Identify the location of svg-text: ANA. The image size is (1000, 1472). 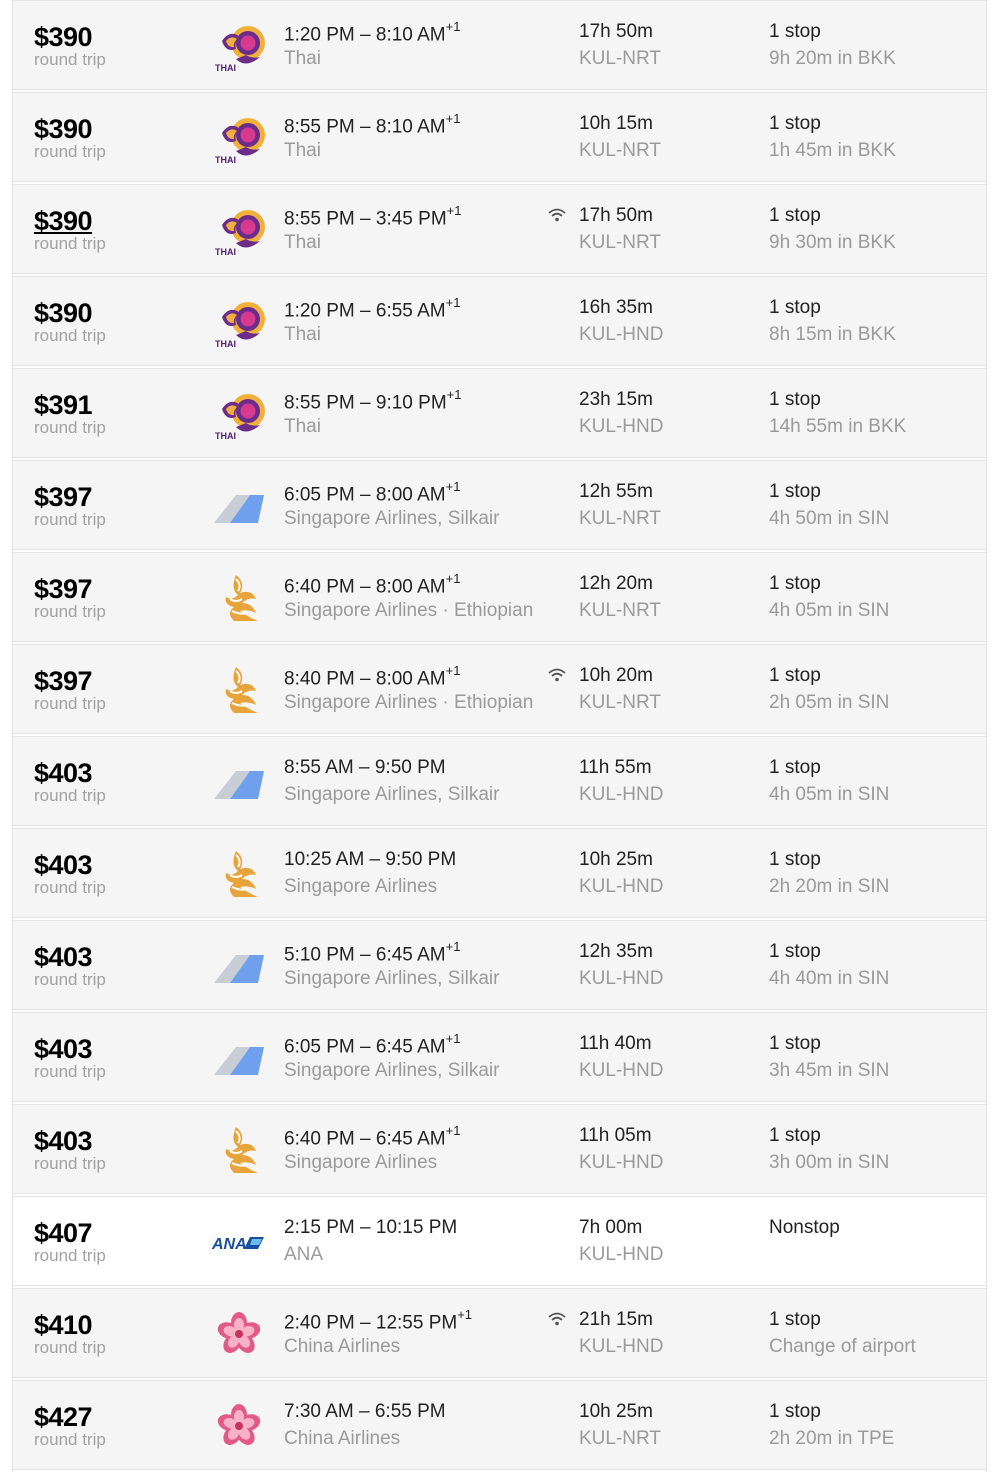
(229, 1244).